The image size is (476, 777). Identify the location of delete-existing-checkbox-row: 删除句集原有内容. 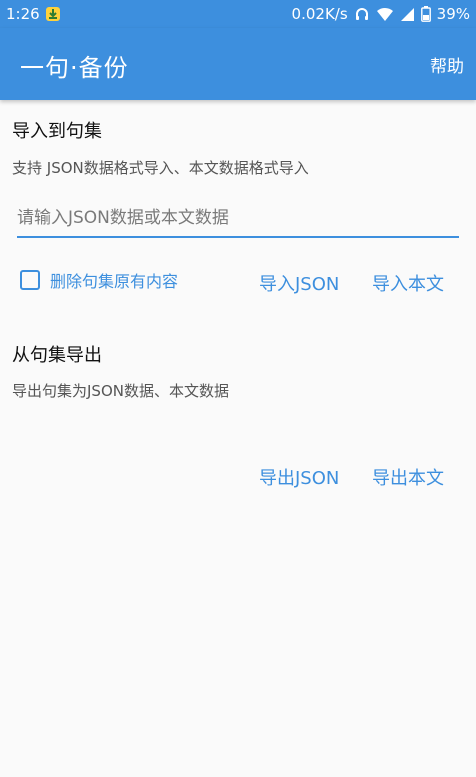
(99, 280).